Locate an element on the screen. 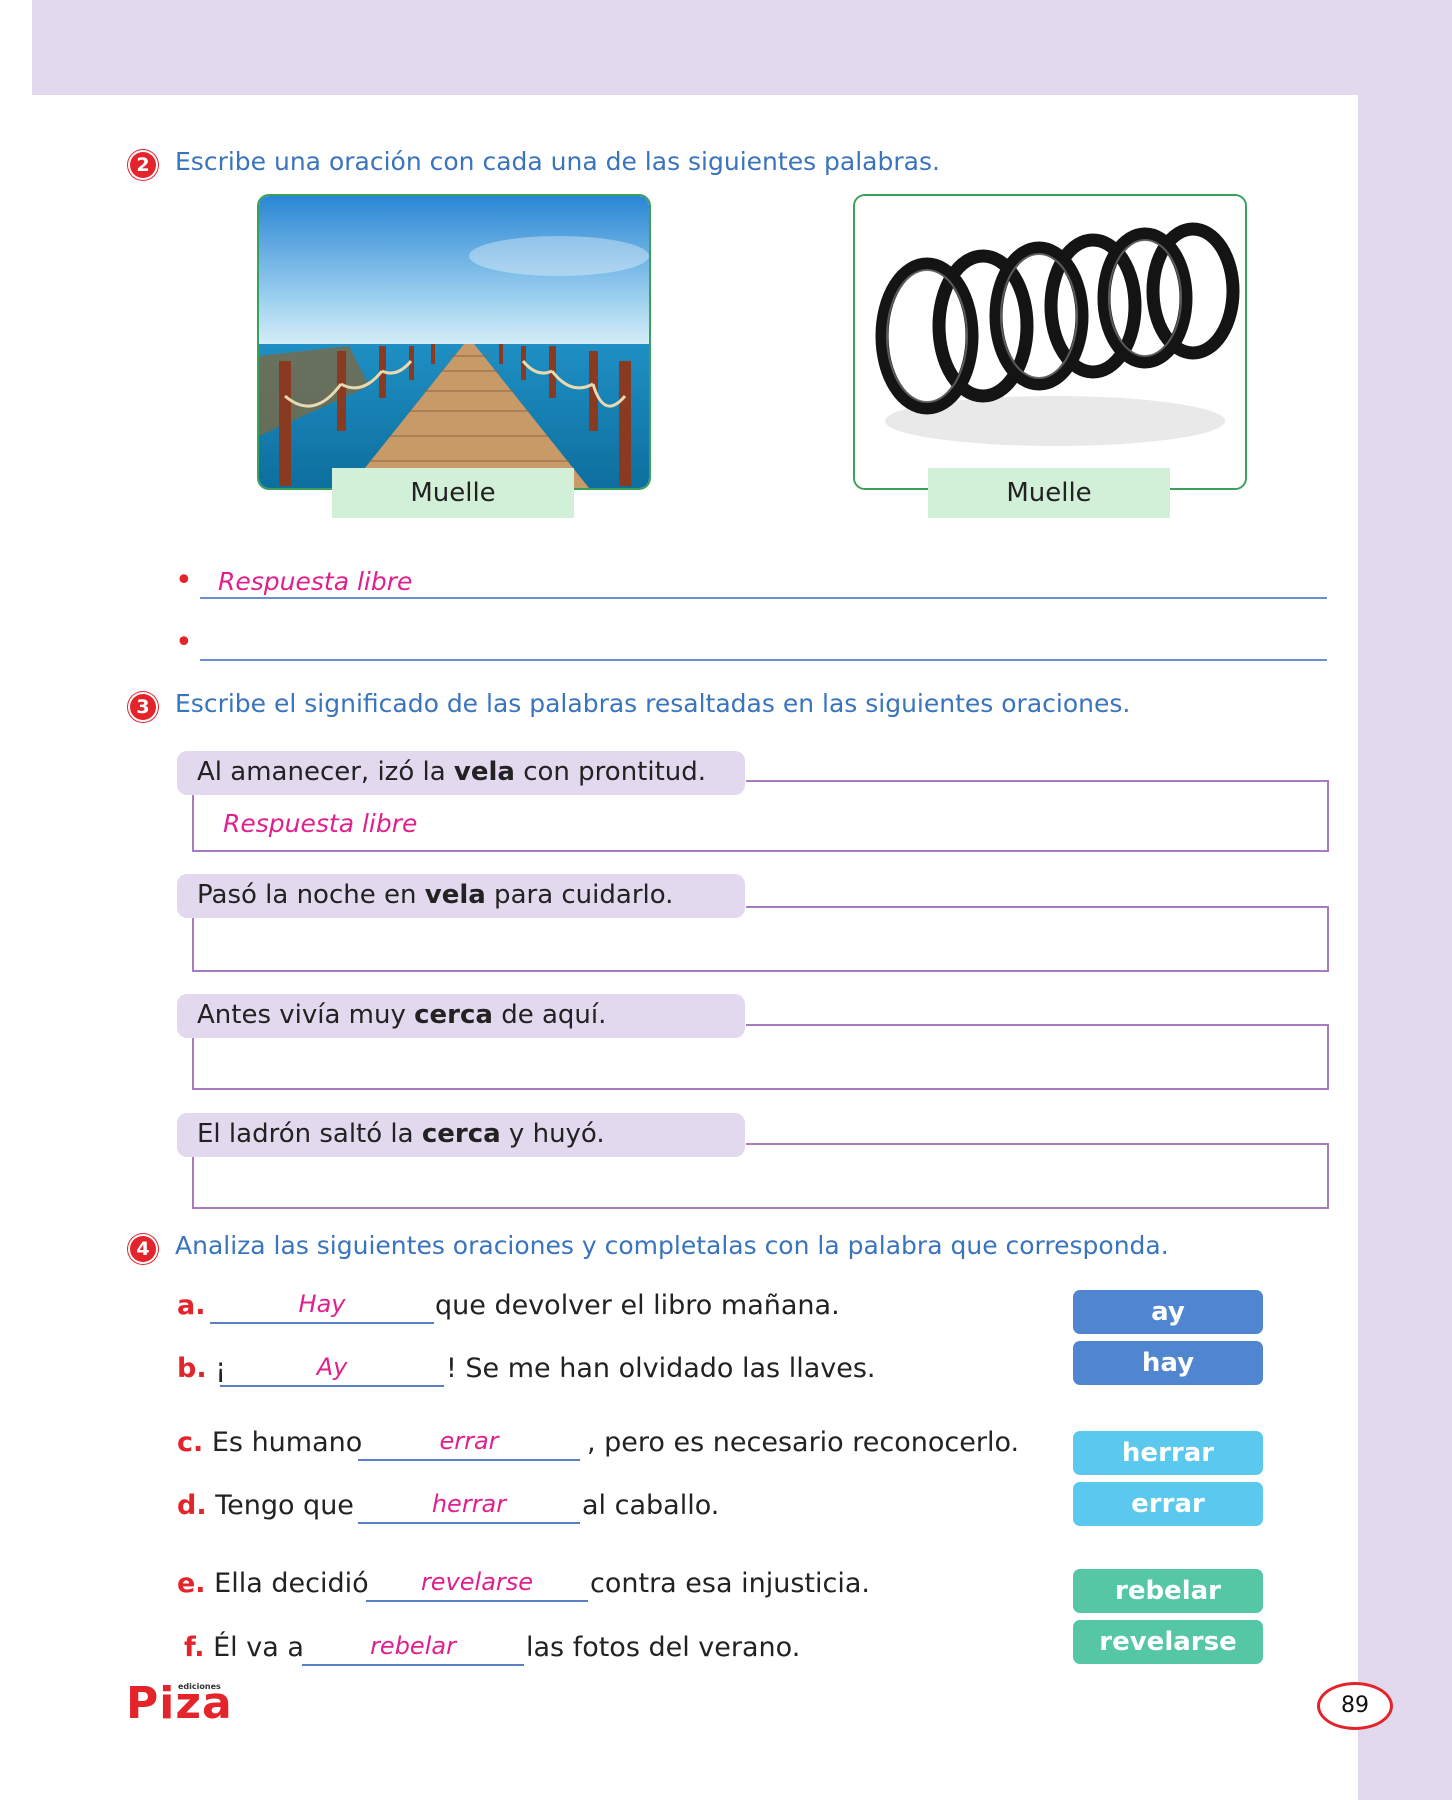 The height and width of the screenshot is (1800, 1452). sentence-f-start: f. Él va a is located at coordinates (244, 1647).